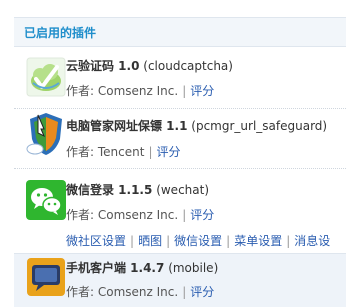 This screenshot has width=346, height=307. I want to click on wechat-settings-link: 微信设置, so click(198, 241).